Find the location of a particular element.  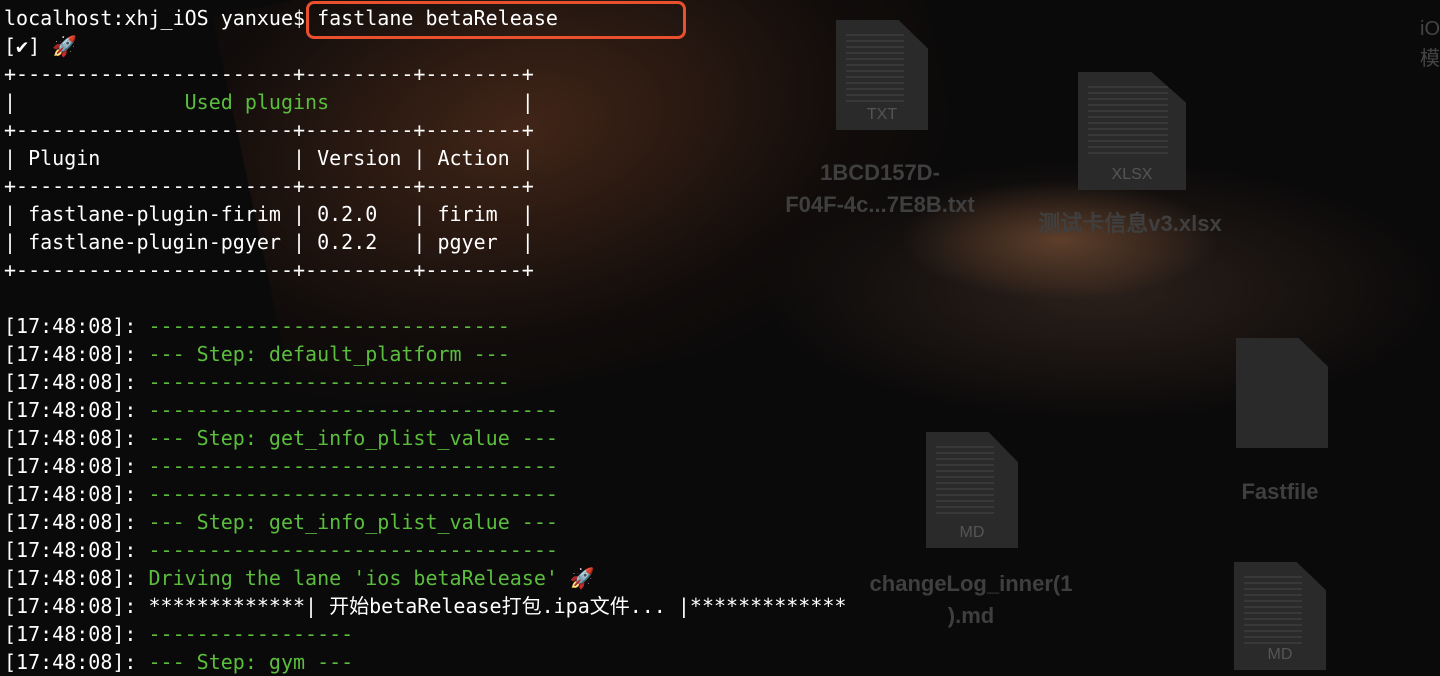

table-header: | Plugin | Version | Action | is located at coordinates (269, 158).